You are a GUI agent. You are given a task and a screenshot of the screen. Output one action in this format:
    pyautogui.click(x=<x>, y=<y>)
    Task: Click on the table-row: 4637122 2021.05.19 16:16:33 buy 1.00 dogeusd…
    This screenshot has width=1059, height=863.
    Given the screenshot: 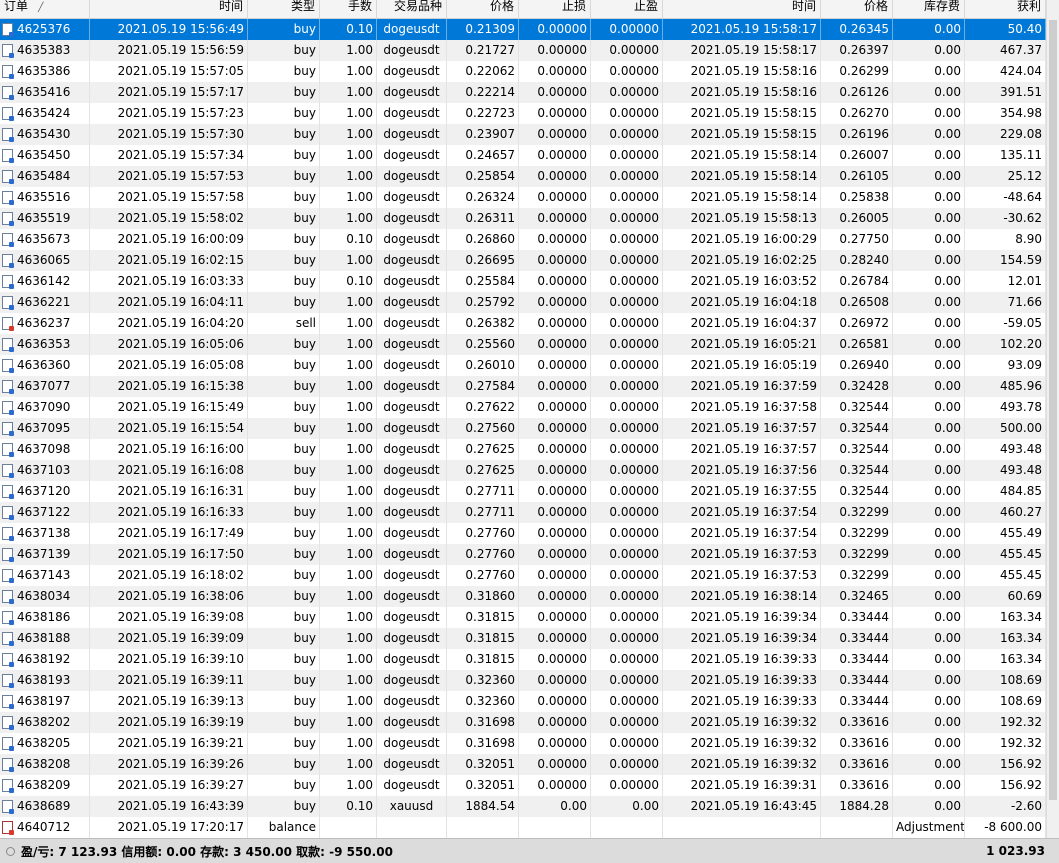 What is the action you would take?
    pyautogui.click(x=523, y=512)
    